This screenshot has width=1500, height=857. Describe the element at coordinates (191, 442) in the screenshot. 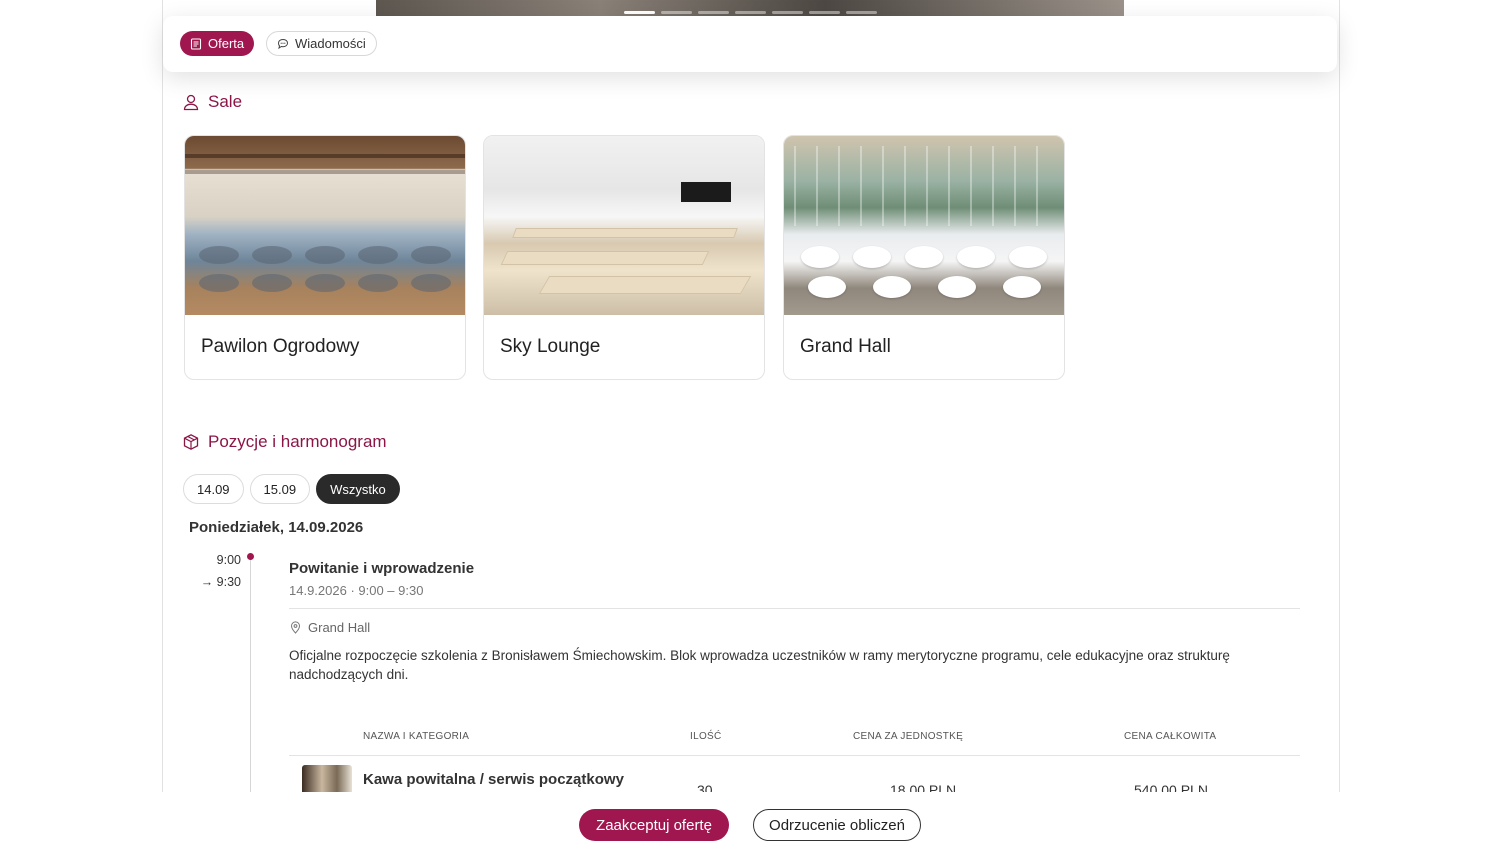

I see `box-icon` at that location.